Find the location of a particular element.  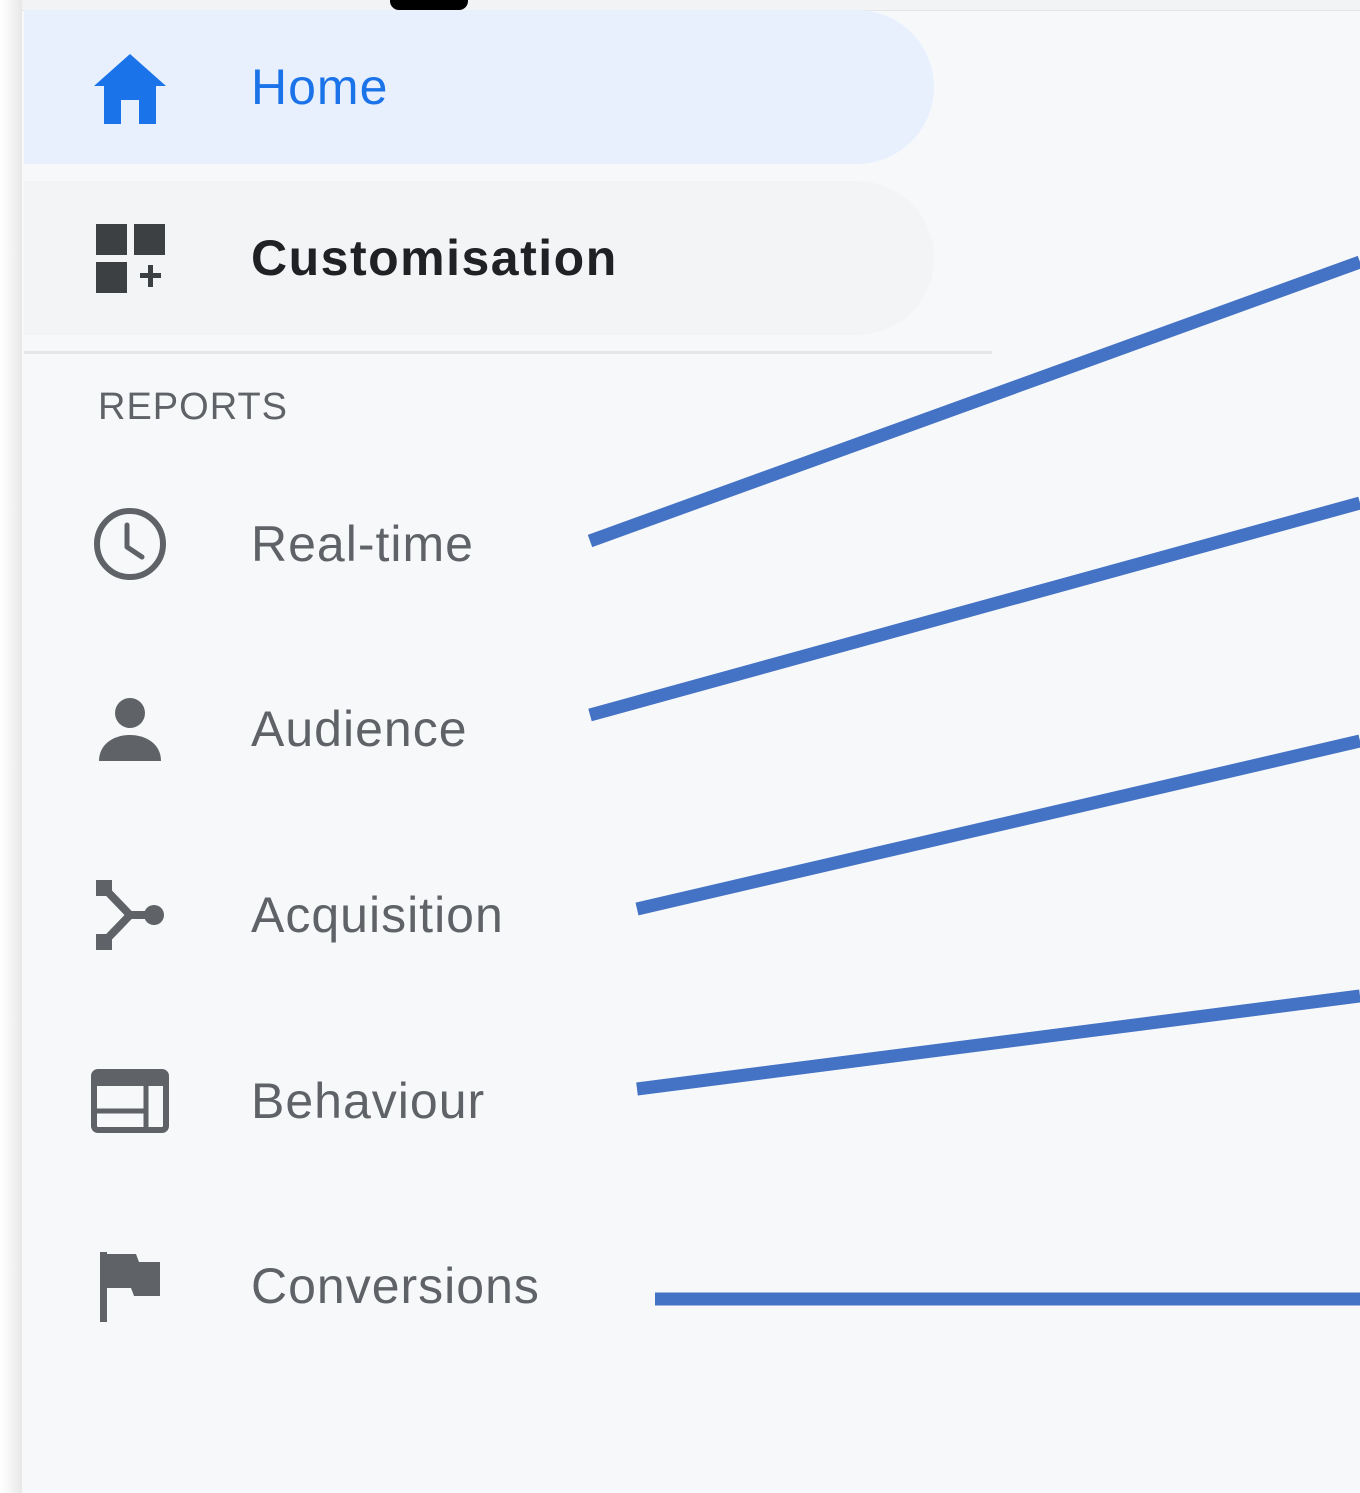

nav-item-customisation-label: Customisation is located at coordinates (434, 258).